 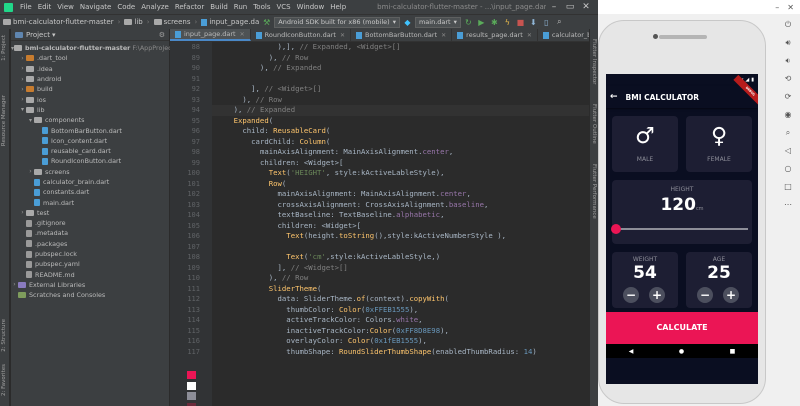 What do you see at coordinates (210, 35) in the screenshot?
I see `tab-input-page: input_page.dart ✕` at bounding box center [210, 35].